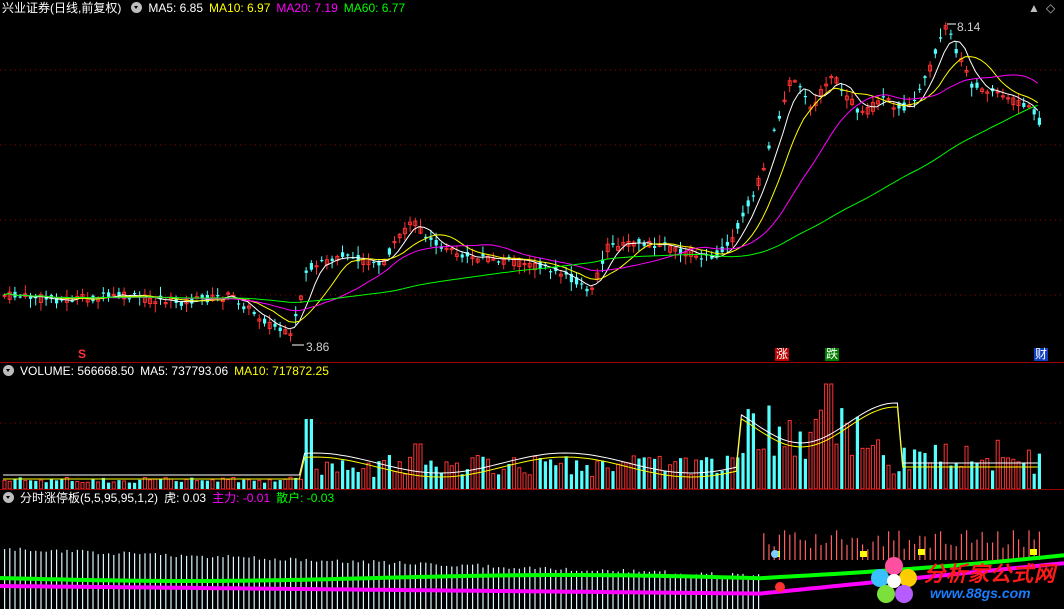 This screenshot has height=609, width=1064. Describe the element at coordinates (240, 8) in the screenshot. I see `ma10-label: MA10: 6.97` at that location.